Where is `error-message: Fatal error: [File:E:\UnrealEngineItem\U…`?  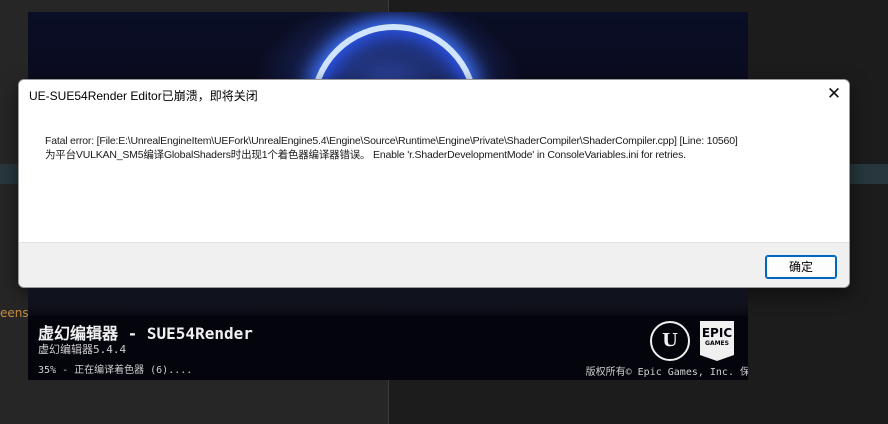 error-message: Fatal error: [File:E:\UnrealEngineItem\U… is located at coordinates (440, 148).